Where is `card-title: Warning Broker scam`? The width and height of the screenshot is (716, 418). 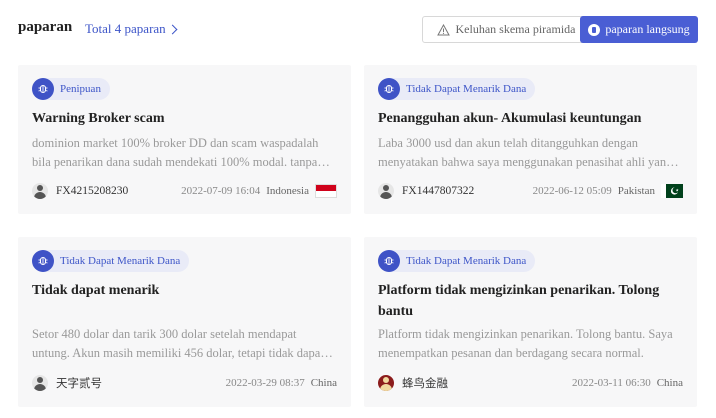 card-title: Warning Broker scam is located at coordinates (98, 118).